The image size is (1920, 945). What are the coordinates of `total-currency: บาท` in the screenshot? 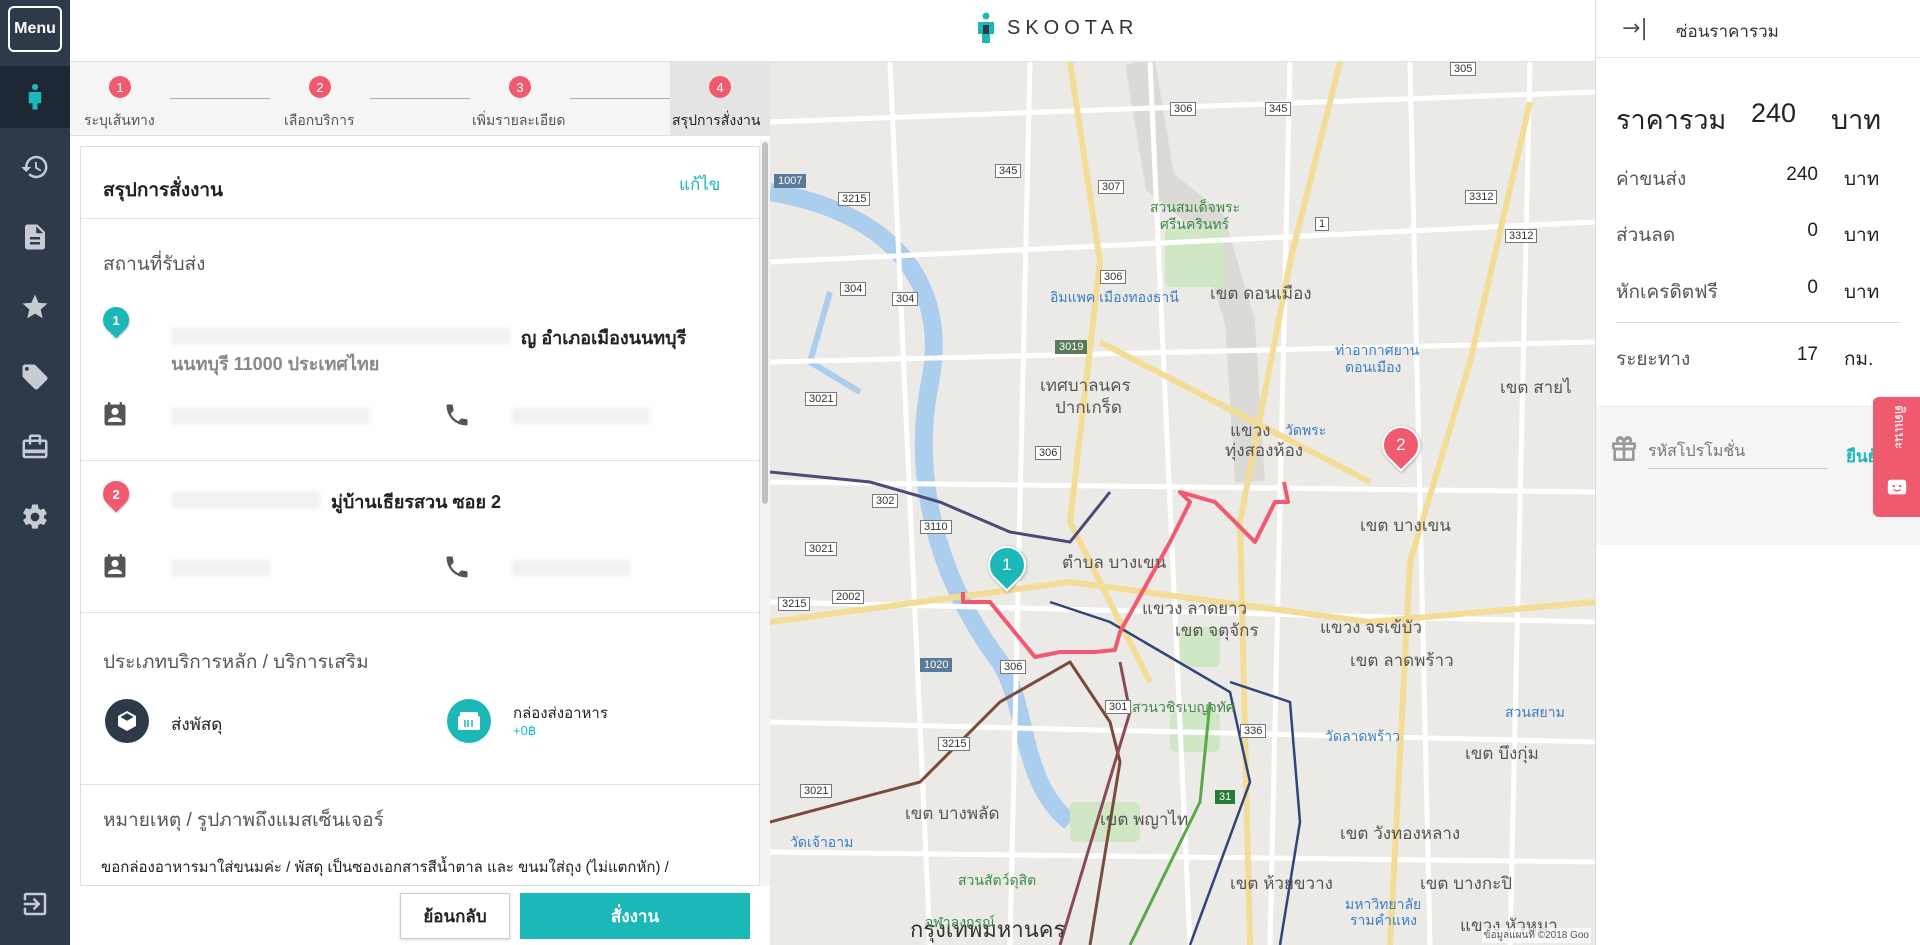 It's located at (1856, 120).